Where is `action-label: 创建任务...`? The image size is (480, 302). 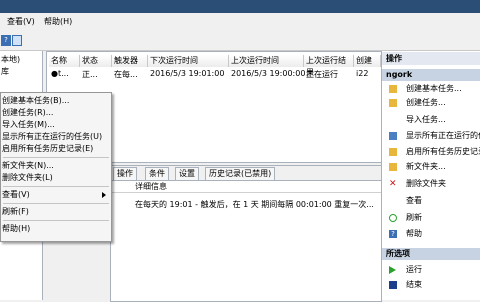
action-label: 创建任务... is located at coordinates (426, 102).